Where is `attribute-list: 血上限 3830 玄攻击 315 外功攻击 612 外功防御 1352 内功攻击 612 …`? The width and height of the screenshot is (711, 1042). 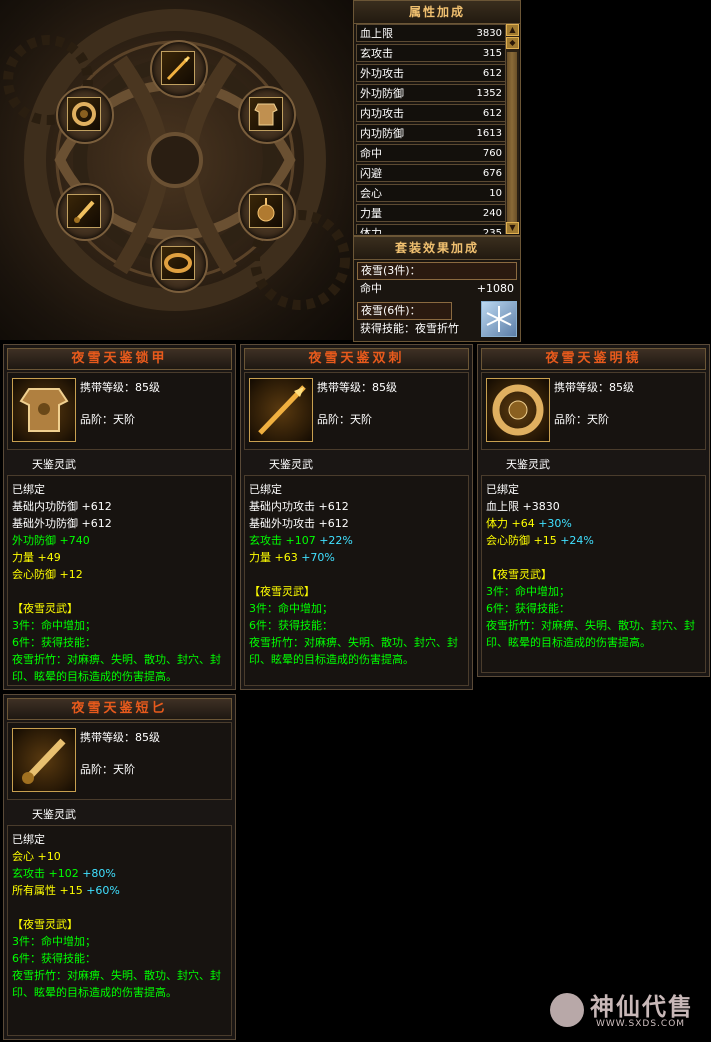
attribute-list: 血上限 3830 玄攻击 315 外功攻击 612 外功防御 1352 内功攻击 612 … is located at coordinates (431, 129).